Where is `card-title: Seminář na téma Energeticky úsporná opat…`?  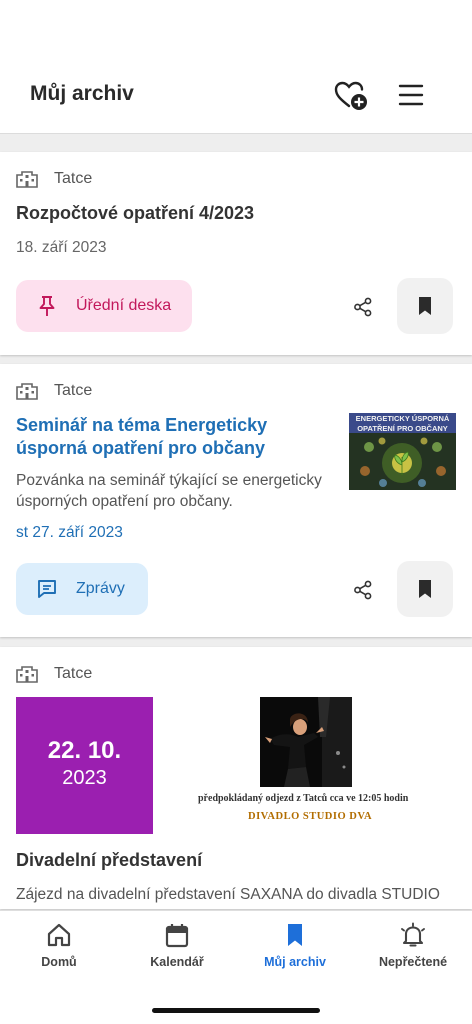 card-title: Seminář na téma Energeticky úsporná opat… is located at coordinates (178, 437).